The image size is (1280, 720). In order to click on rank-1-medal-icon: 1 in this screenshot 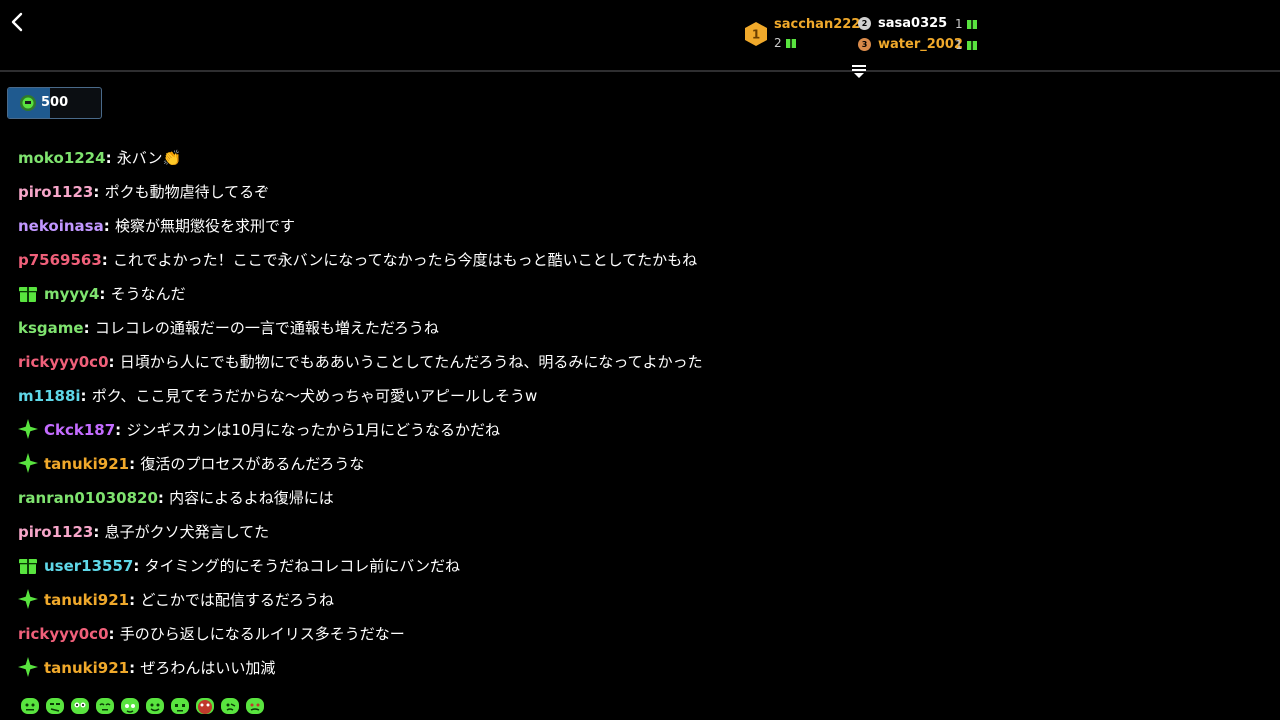, I will do `click(756, 34)`.